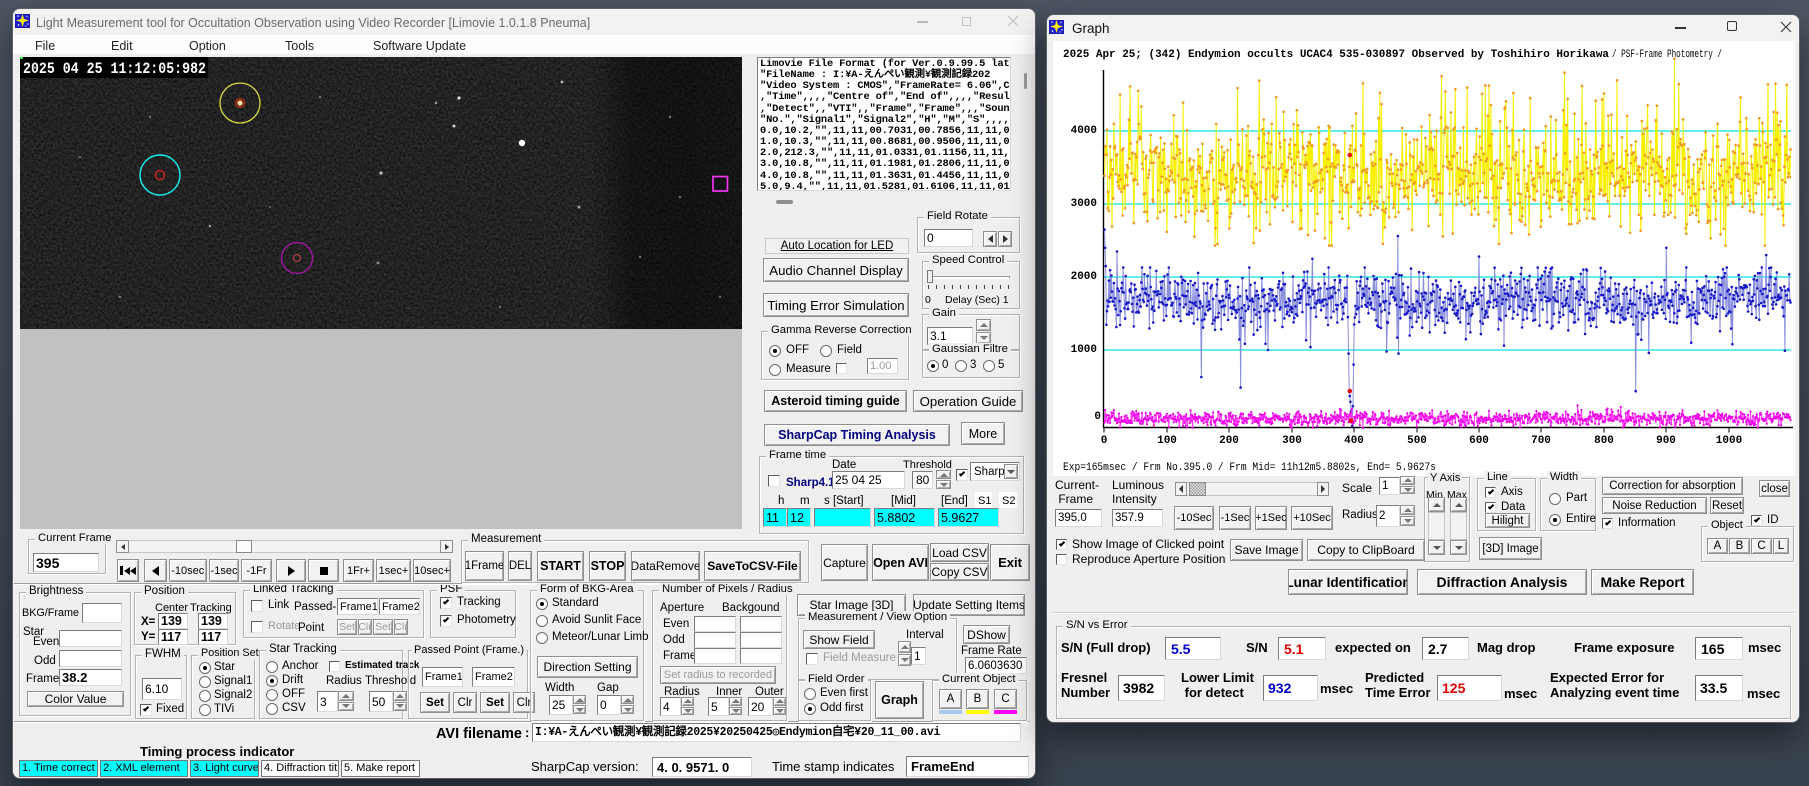  What do you see at coordinates (1666, 441) in the screenshot?
I see `svg-text: 900` at bounding box center [1666, 441].